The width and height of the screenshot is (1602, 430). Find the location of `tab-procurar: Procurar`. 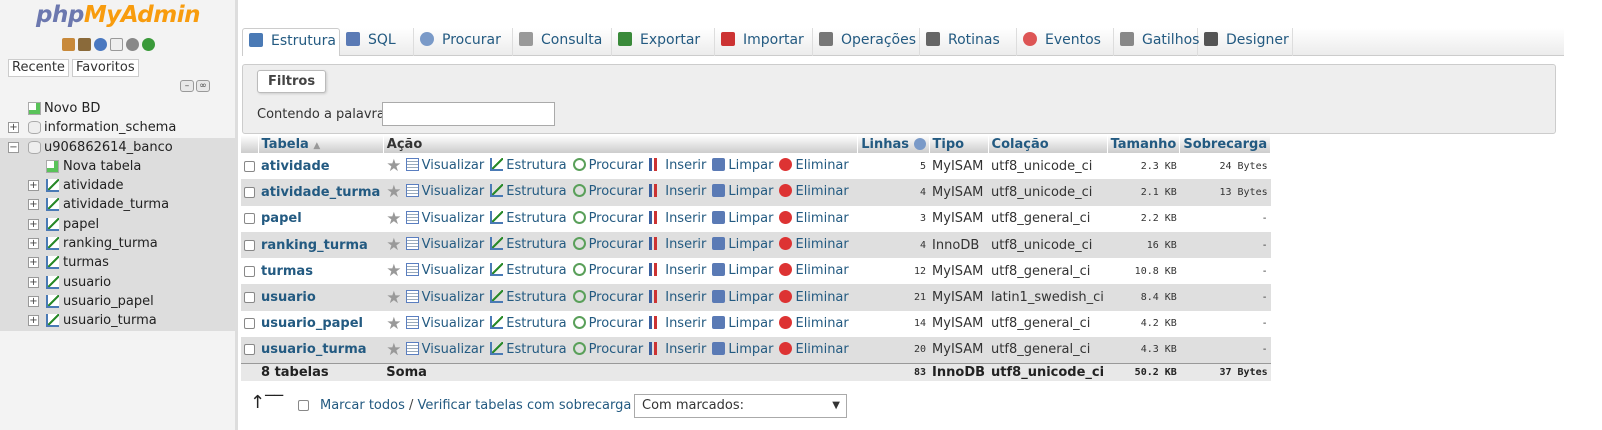

tab-procurar: Procurar is located at coordinates (463, 42).